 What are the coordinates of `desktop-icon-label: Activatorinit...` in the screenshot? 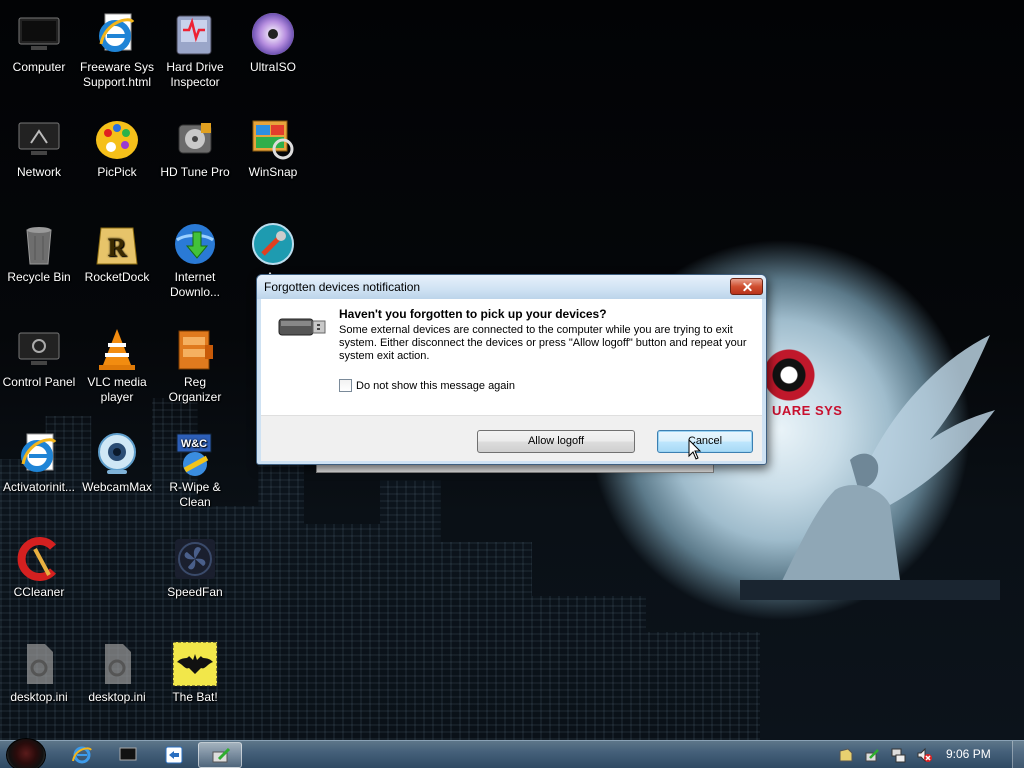 It's located at (39, 487).